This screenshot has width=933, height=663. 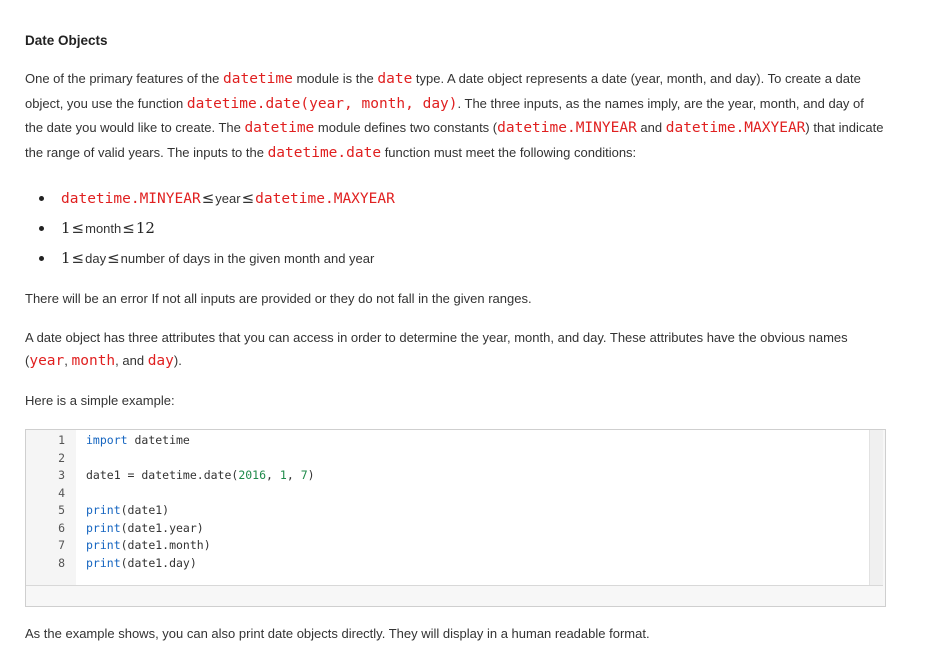 What do you see at coordinates (61, 475) in the screenshot?
I see `line-number: 3` at bounding box center [61, 475].